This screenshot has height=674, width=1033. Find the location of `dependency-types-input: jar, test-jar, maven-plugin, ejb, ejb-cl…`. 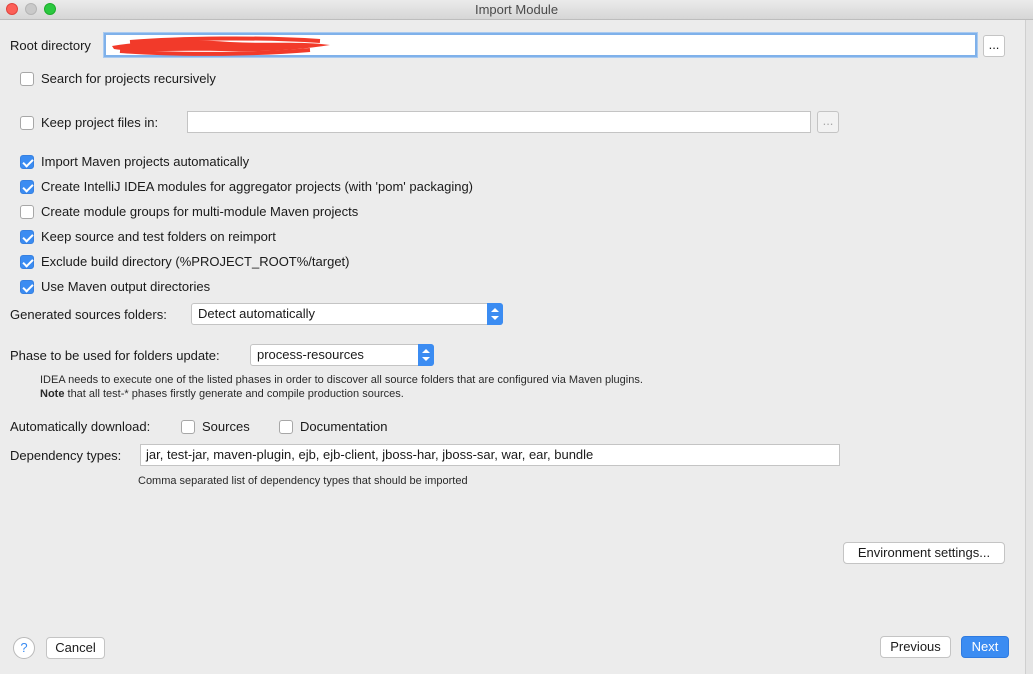

dependency-types-input: jar, test-jar, maven-plugin, ejb, ejb-cl… is located at coordinates (490, 455).